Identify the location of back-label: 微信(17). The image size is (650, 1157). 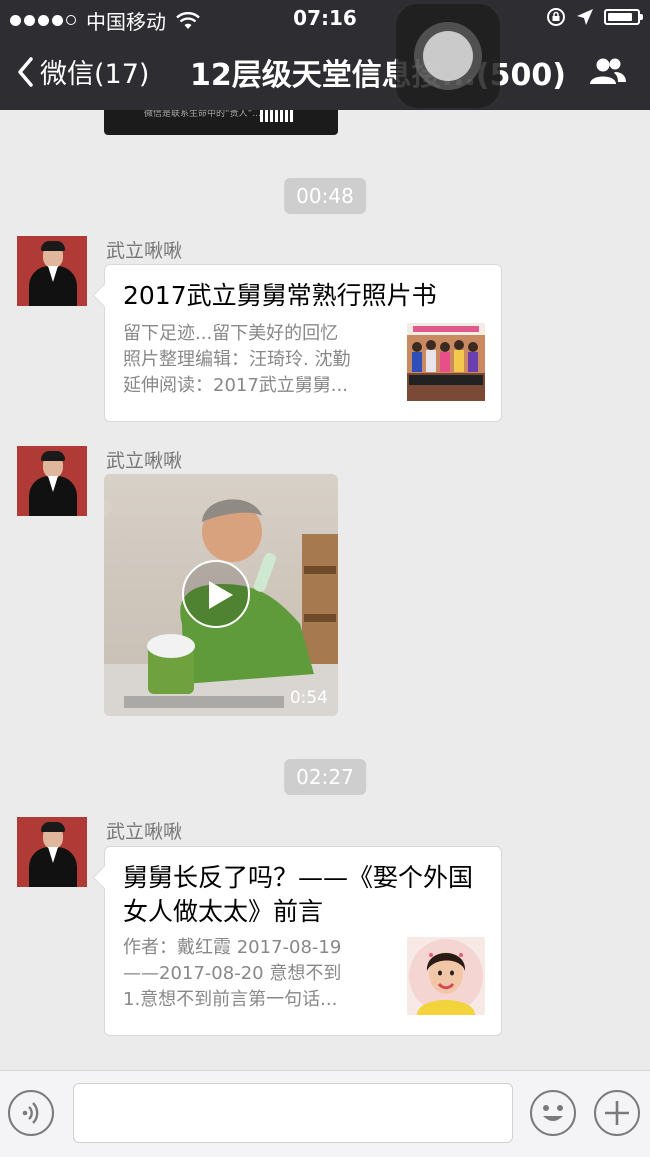
(95, 74).